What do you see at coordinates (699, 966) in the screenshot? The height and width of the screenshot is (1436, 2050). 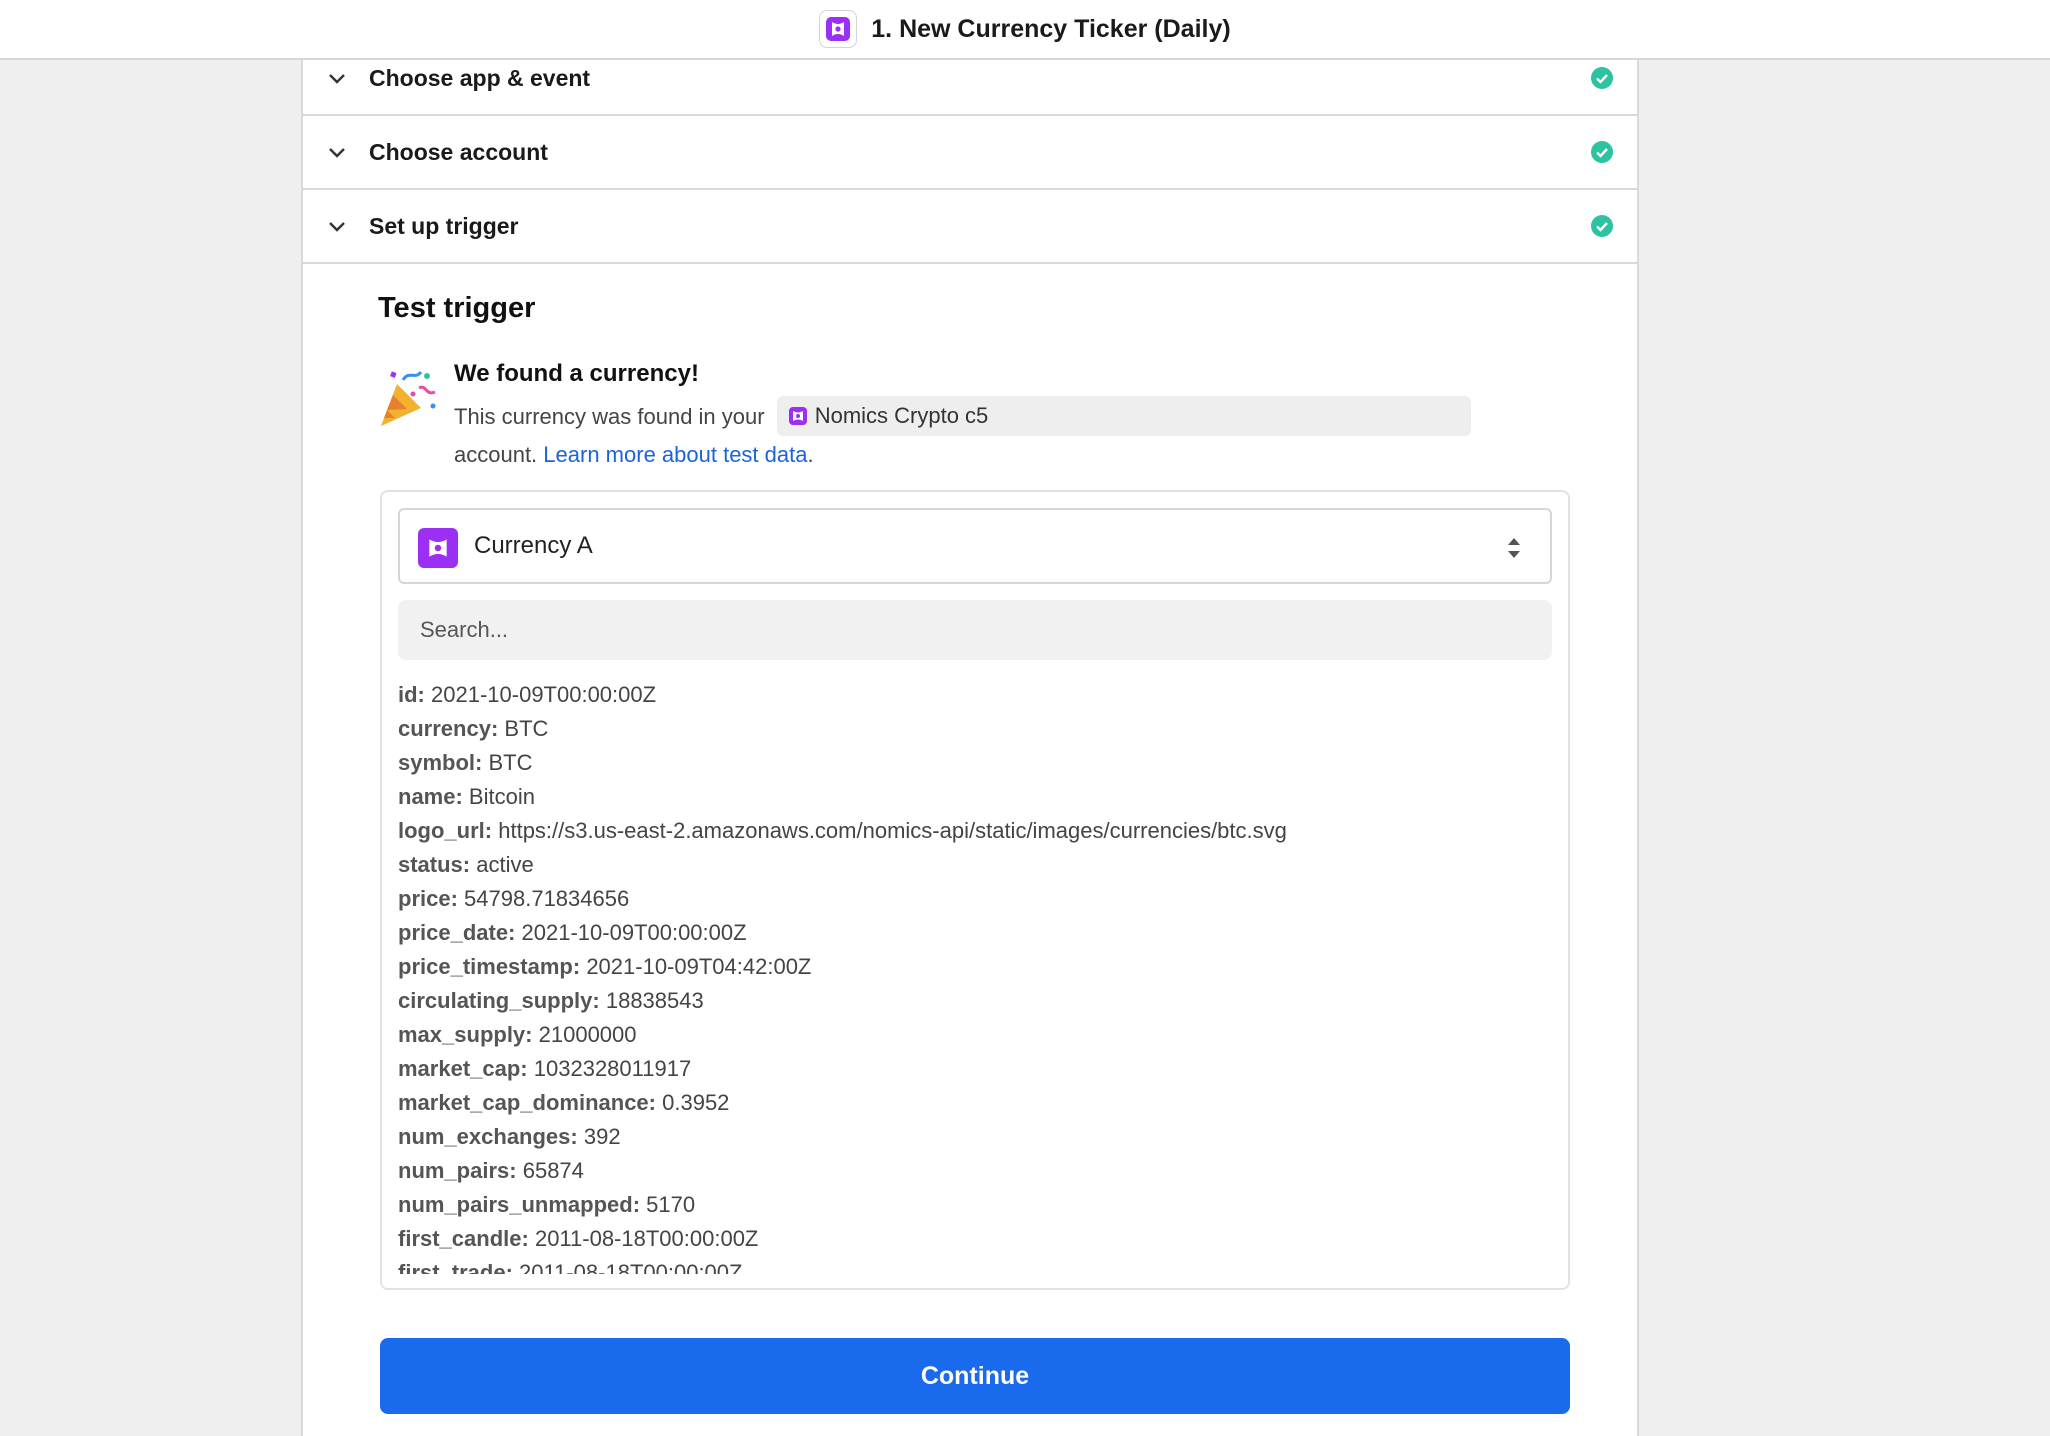 I see `field-value: 2021-10-09T04:42:00Z` at bounding box center [699, 966].